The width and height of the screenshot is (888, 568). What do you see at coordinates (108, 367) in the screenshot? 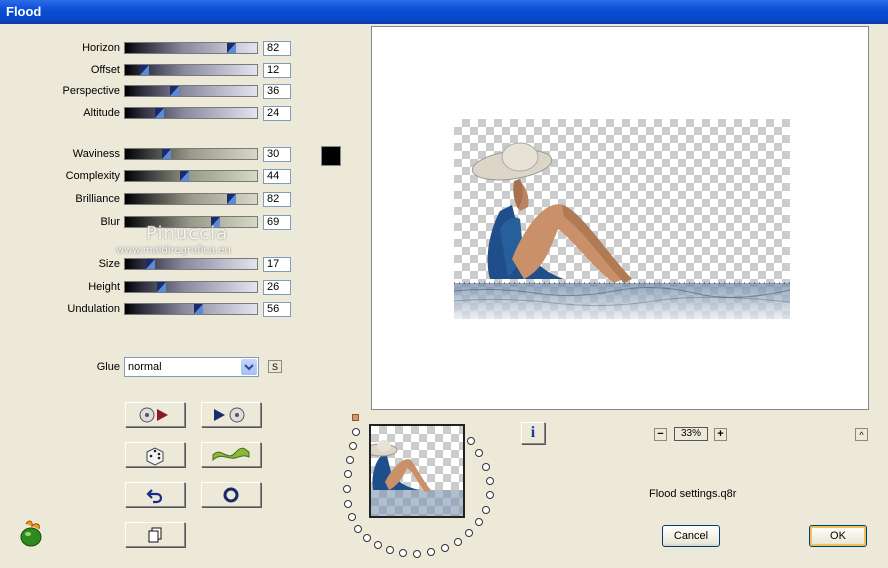
I see `glue-label: Glue` at bounding box center [108, 367].